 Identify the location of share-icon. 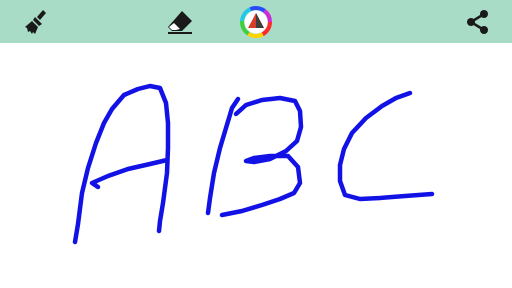
(478, 22).